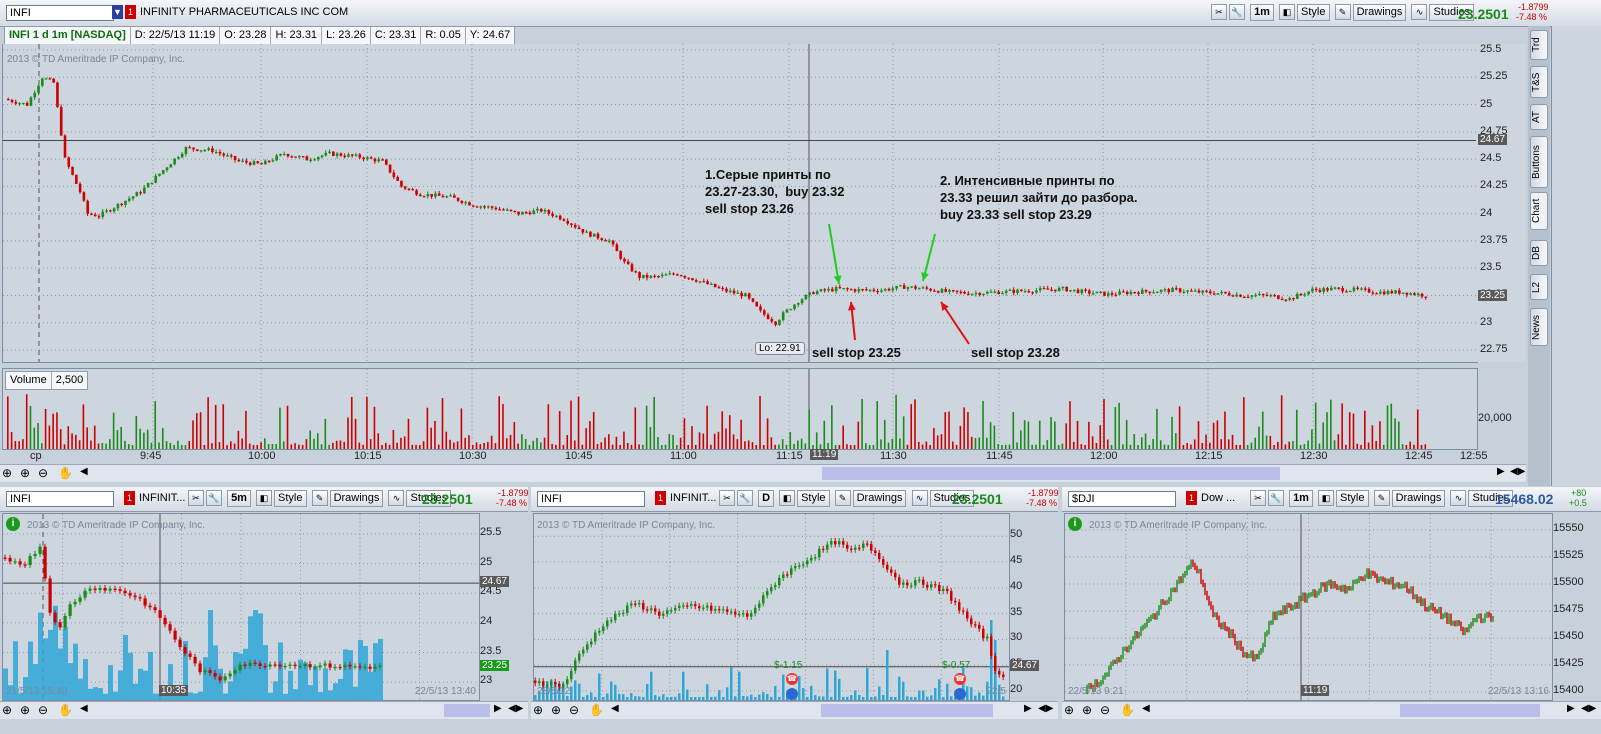 The height and width of the screenshot is (734, 1601). What do you see at coordinates (239, 498) in the screenshot?
I see `timeframe-button: 5m` at bounding box center [239, 498].